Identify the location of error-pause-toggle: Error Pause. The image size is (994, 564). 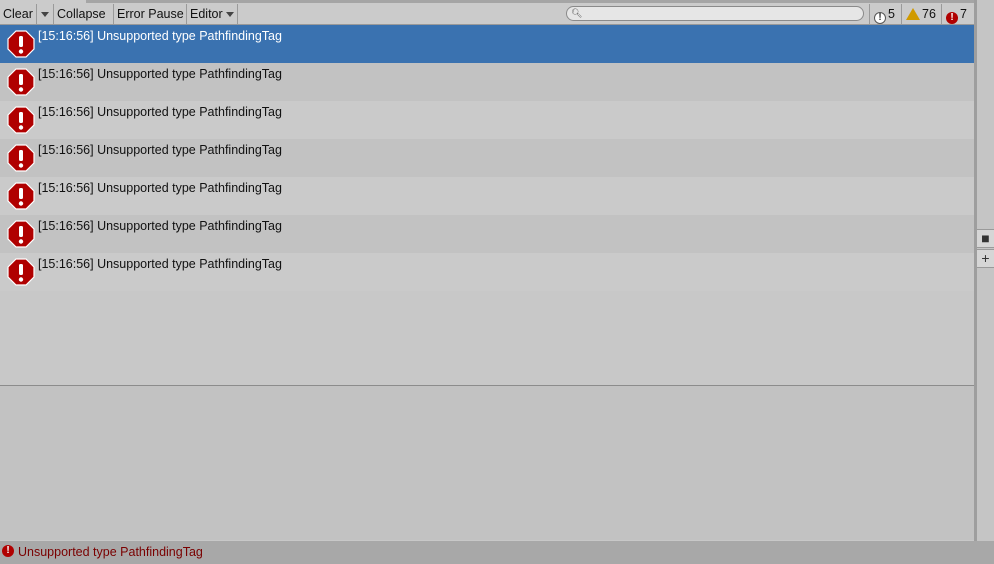
(150, 14).